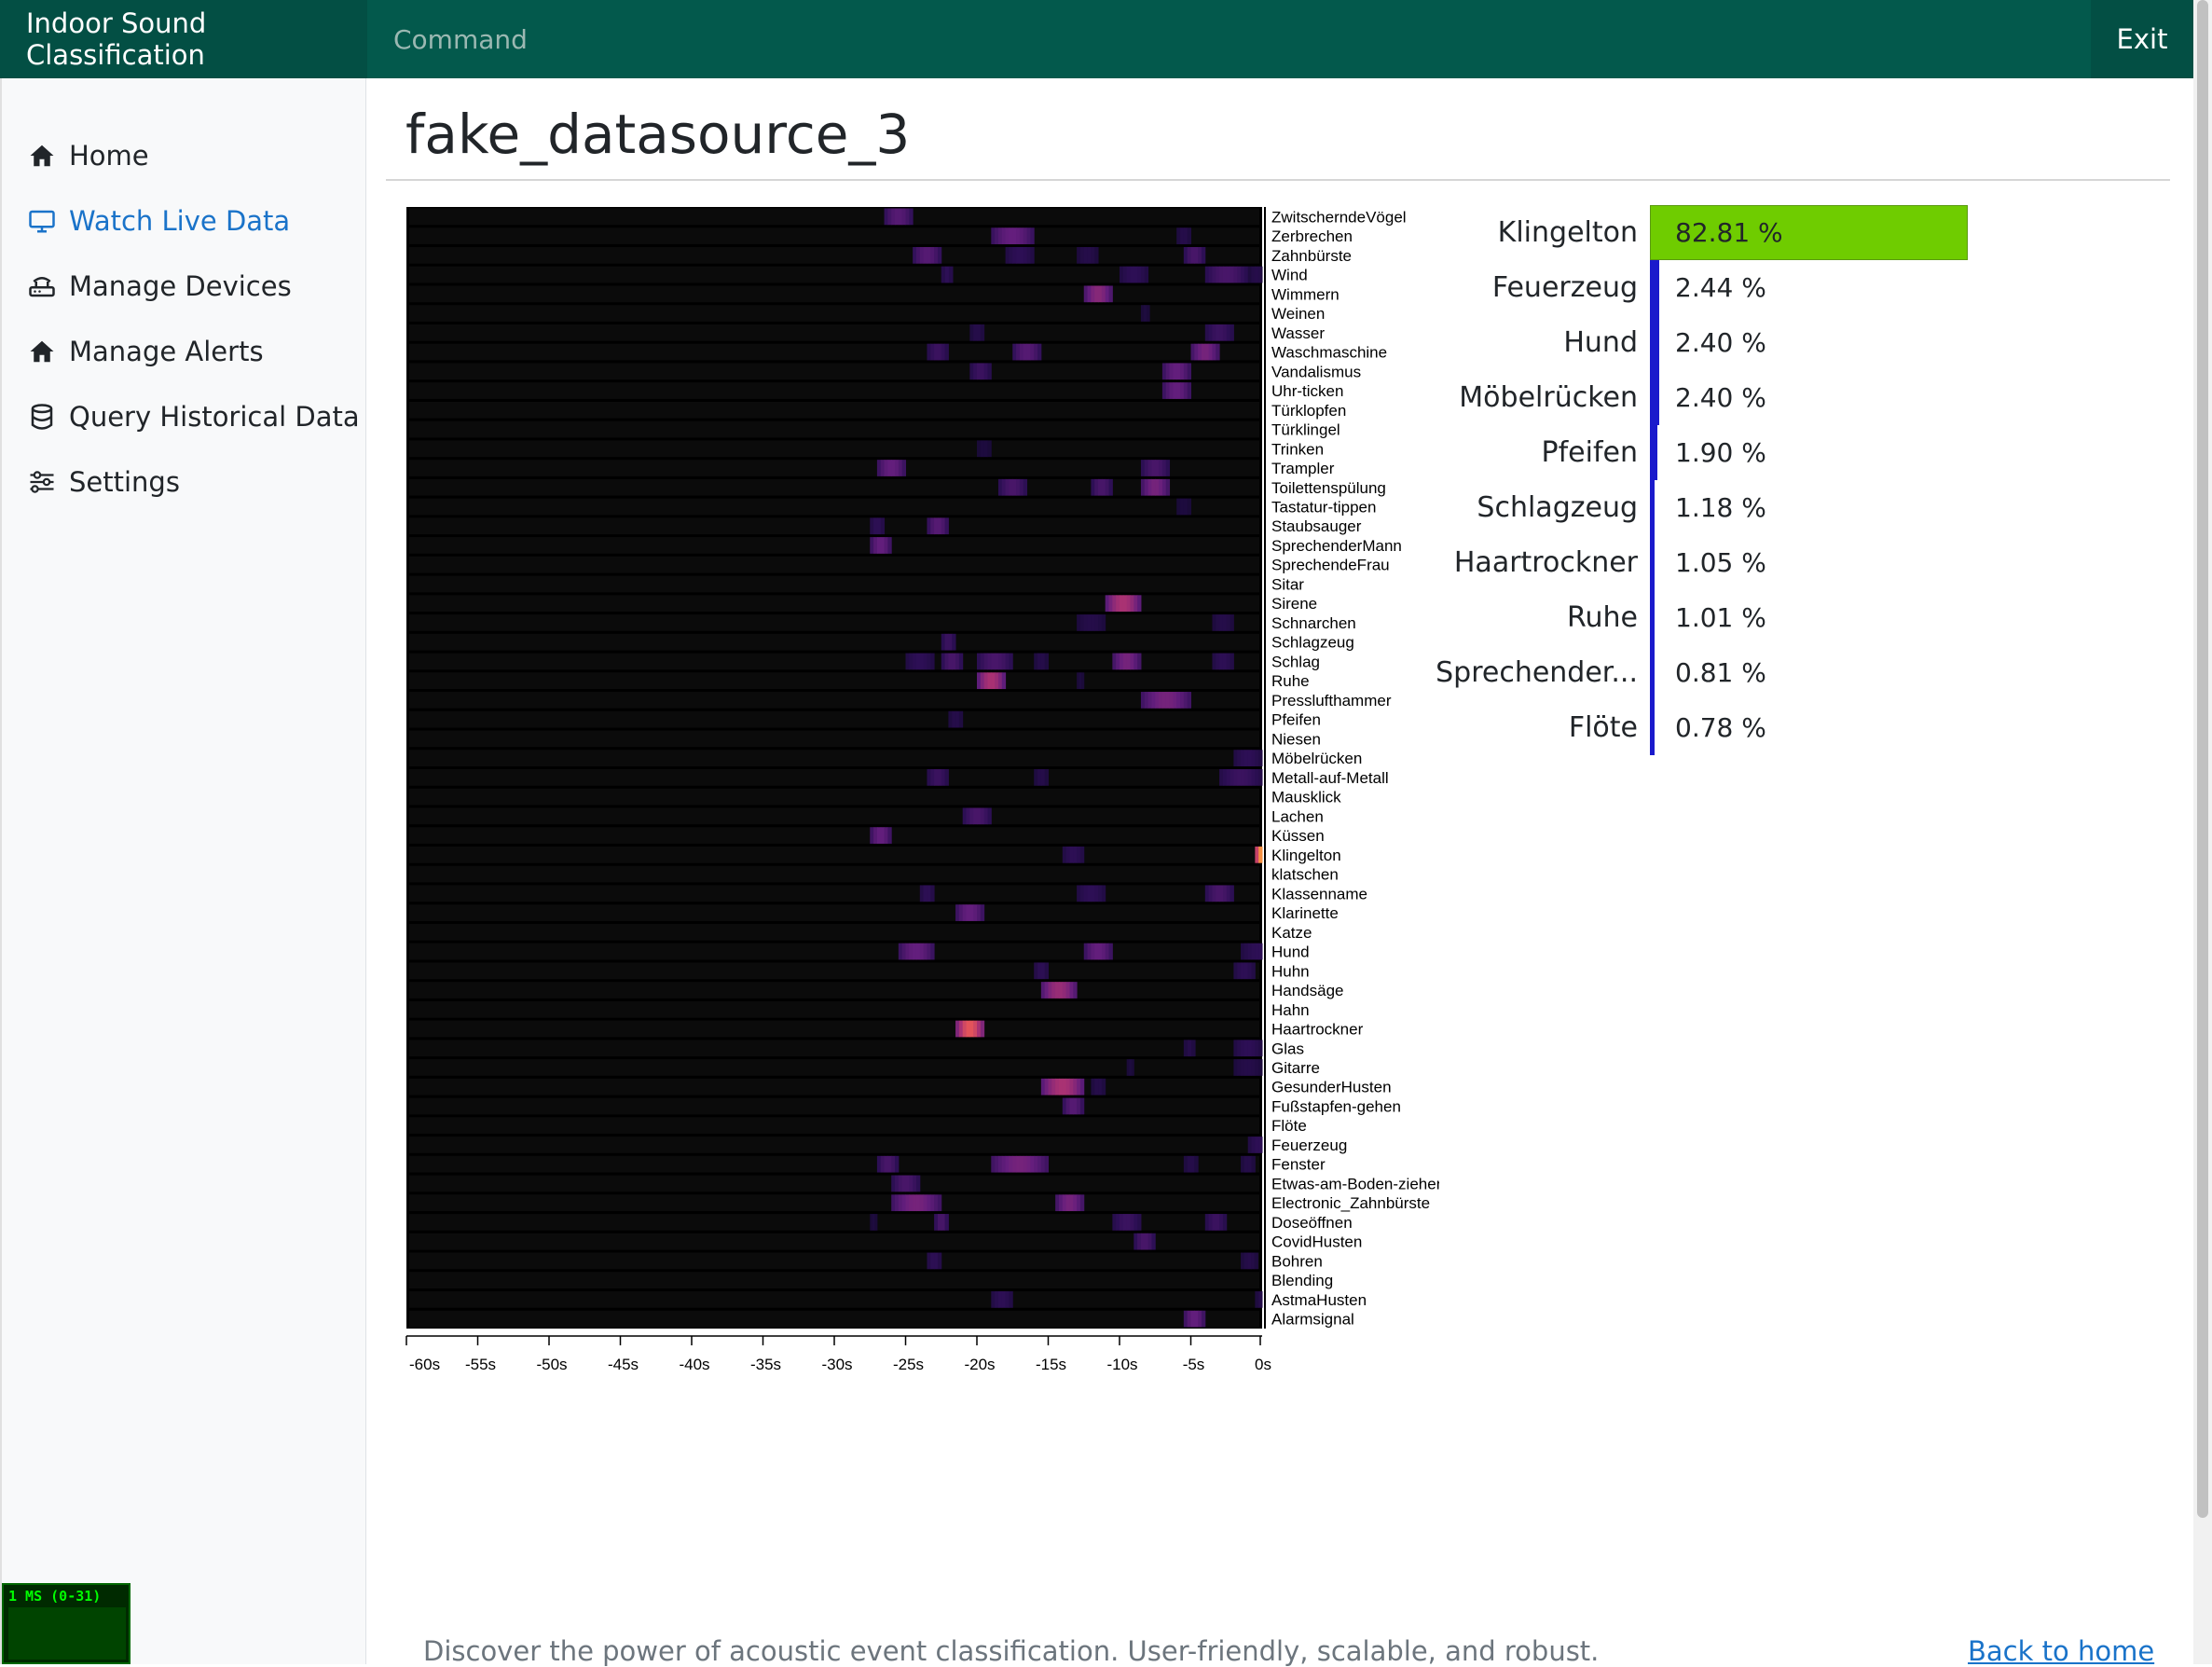 This screenshot has height=1667, width=2212. What do you see at coordinates (2142, 39) in the screenshot?
I see `exit-button: Exit` at bounding box center [2142, 39].